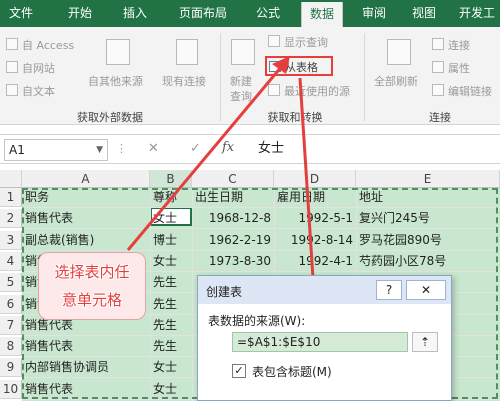 The image size is (500, 401). Describe the element at coordinates (91, 300) in the screenshot. I see `callout-text: 意单元格` at that location.